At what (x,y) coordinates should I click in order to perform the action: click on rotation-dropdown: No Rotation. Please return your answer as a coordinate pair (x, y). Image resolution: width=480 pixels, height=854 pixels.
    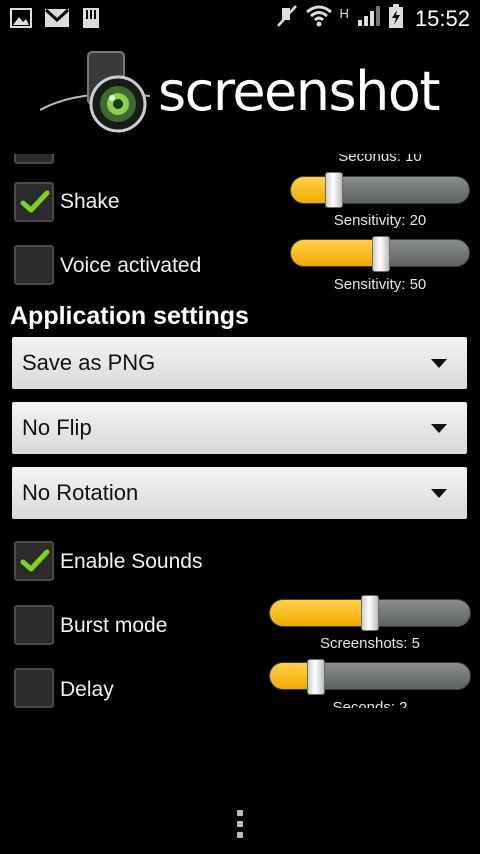
    Looking at the image, I should click on (239, 493).